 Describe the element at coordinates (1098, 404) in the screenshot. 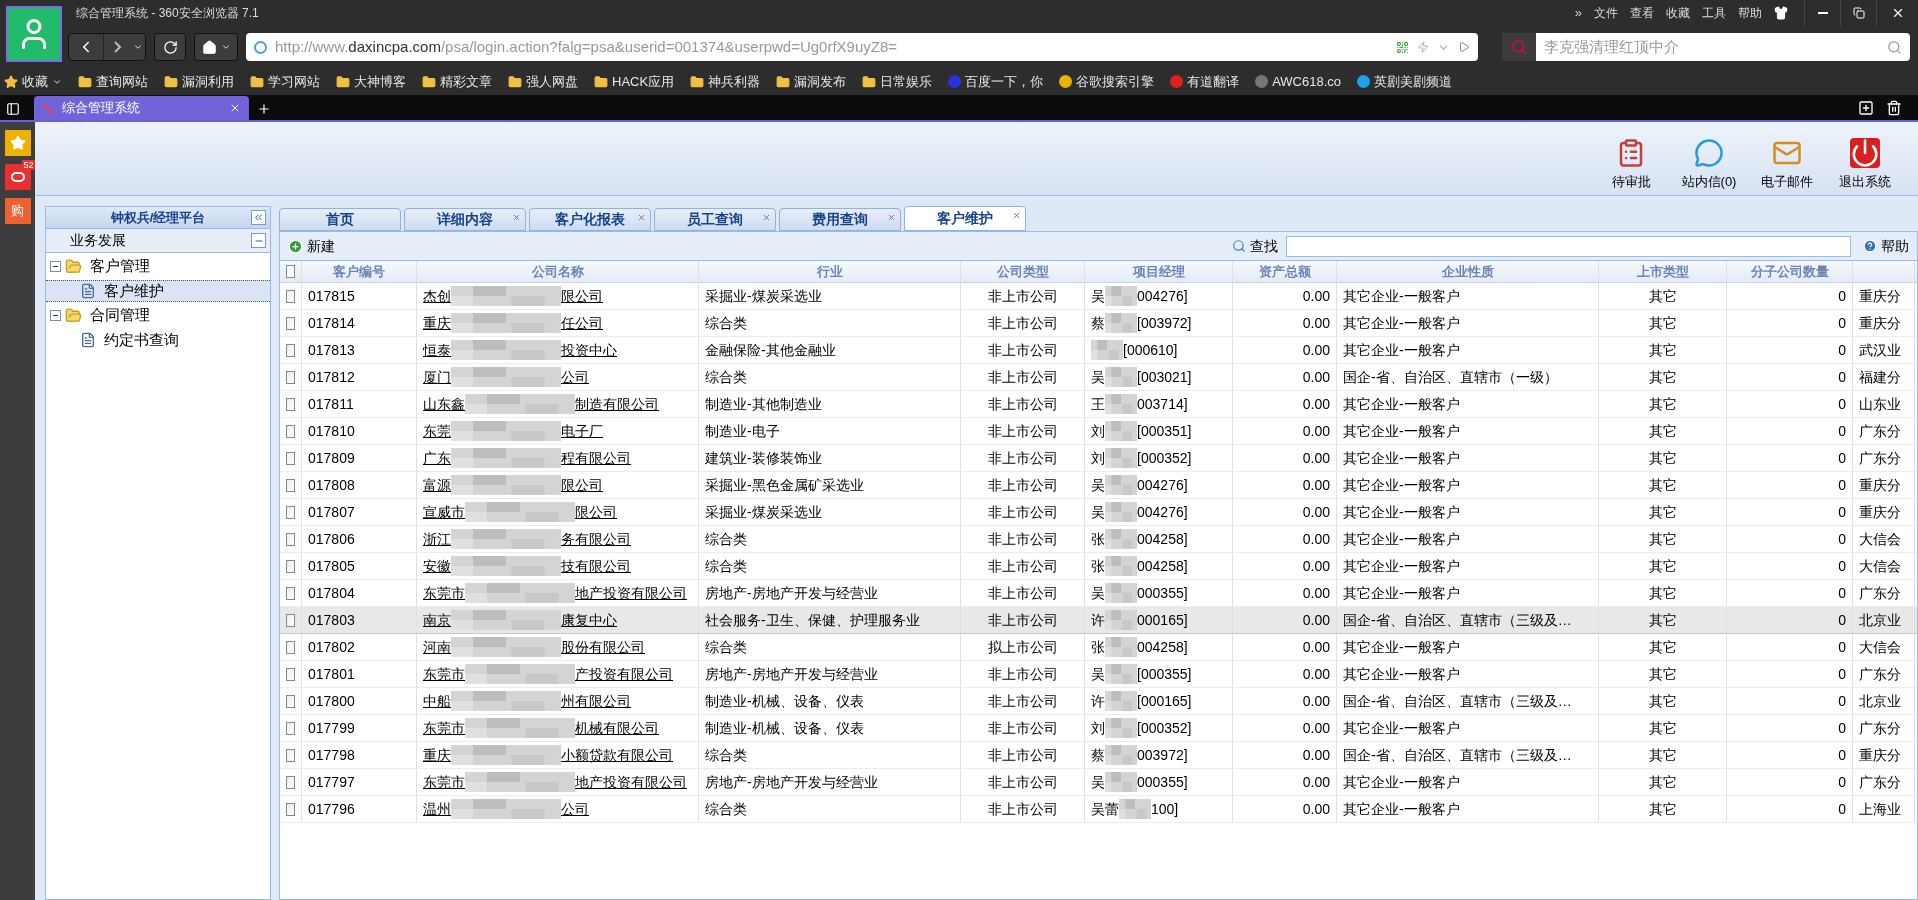

I see `table-row: 017811 山东鑫 制造有限公司 制造业-其他制造业 非上市公司 王 003714] 0.00 其它企业-一般客户 其它 0 山东业` at that location.